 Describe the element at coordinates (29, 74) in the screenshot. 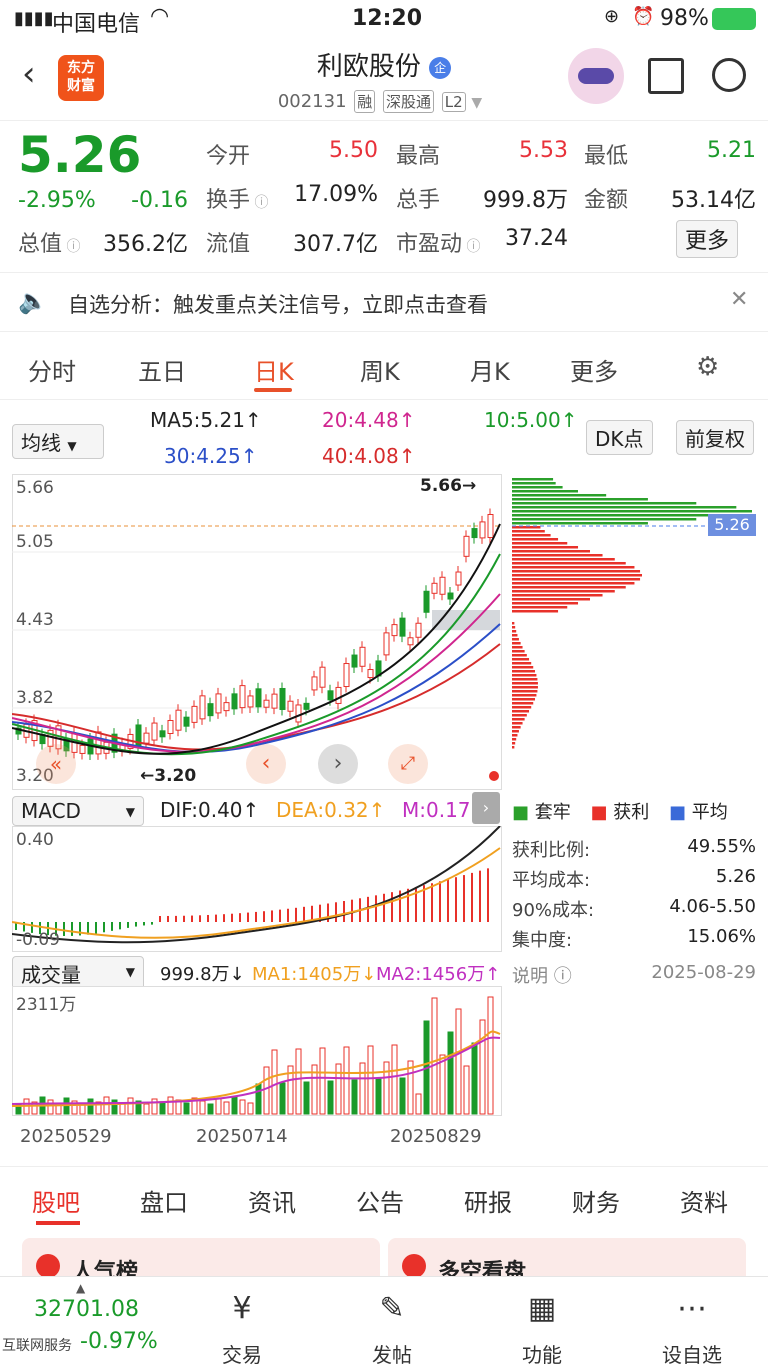

I see `back-icon: ‹` at that location.